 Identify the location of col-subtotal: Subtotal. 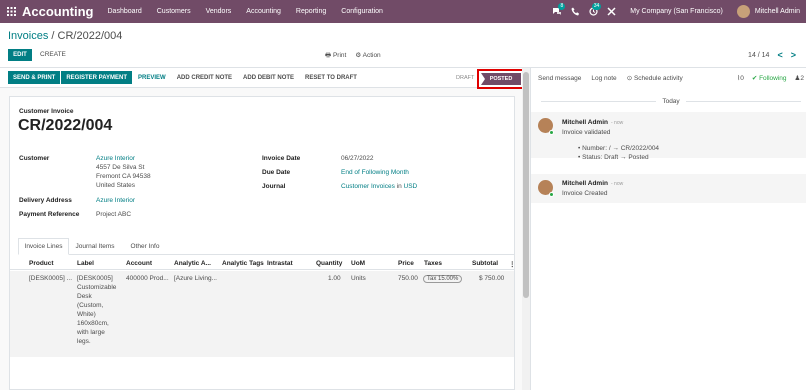
(485, 263).